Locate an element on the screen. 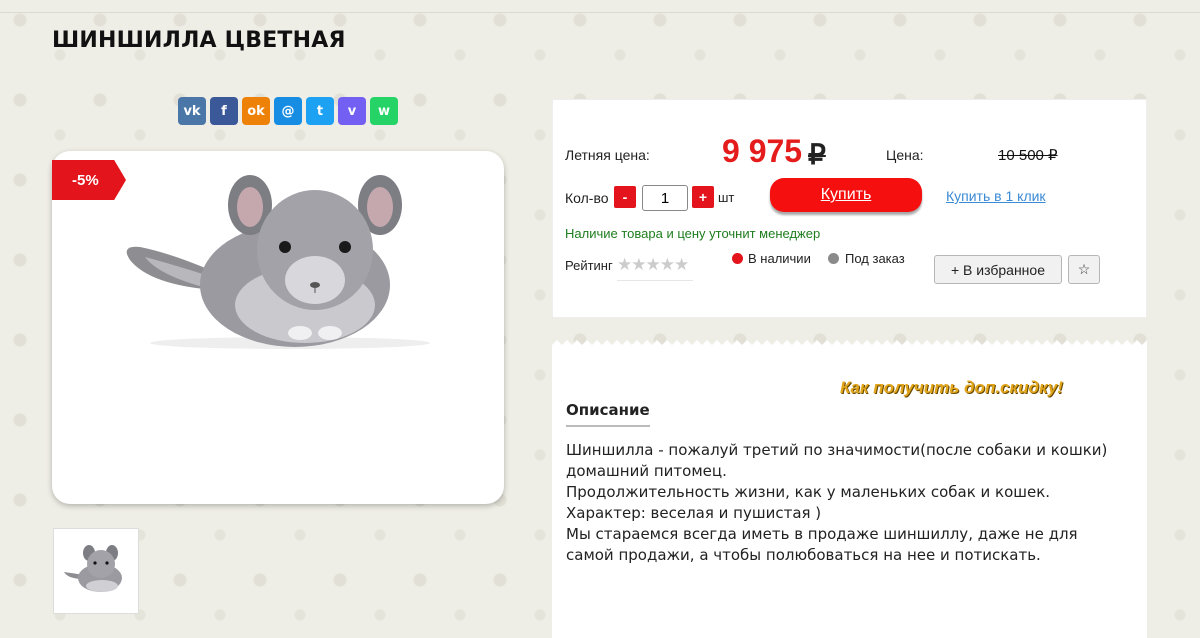  thumbnail-image is located at coordinates (93, 568).